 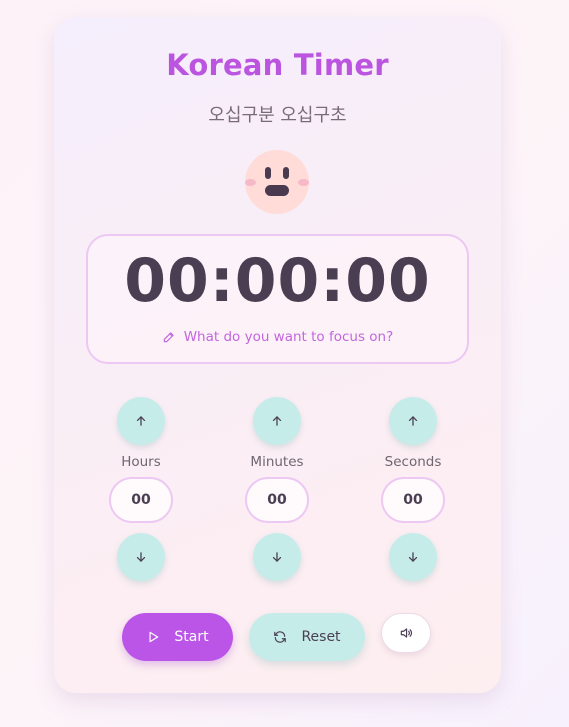 What do you see at coordinates (277, 65) in the screenshot?
I see `app-title: Korean Timer` at bounding box center [277, 65].